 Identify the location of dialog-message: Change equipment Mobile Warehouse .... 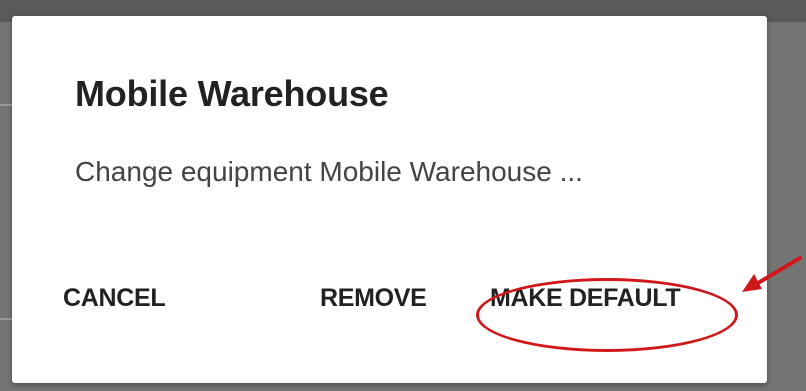
(329, 171).